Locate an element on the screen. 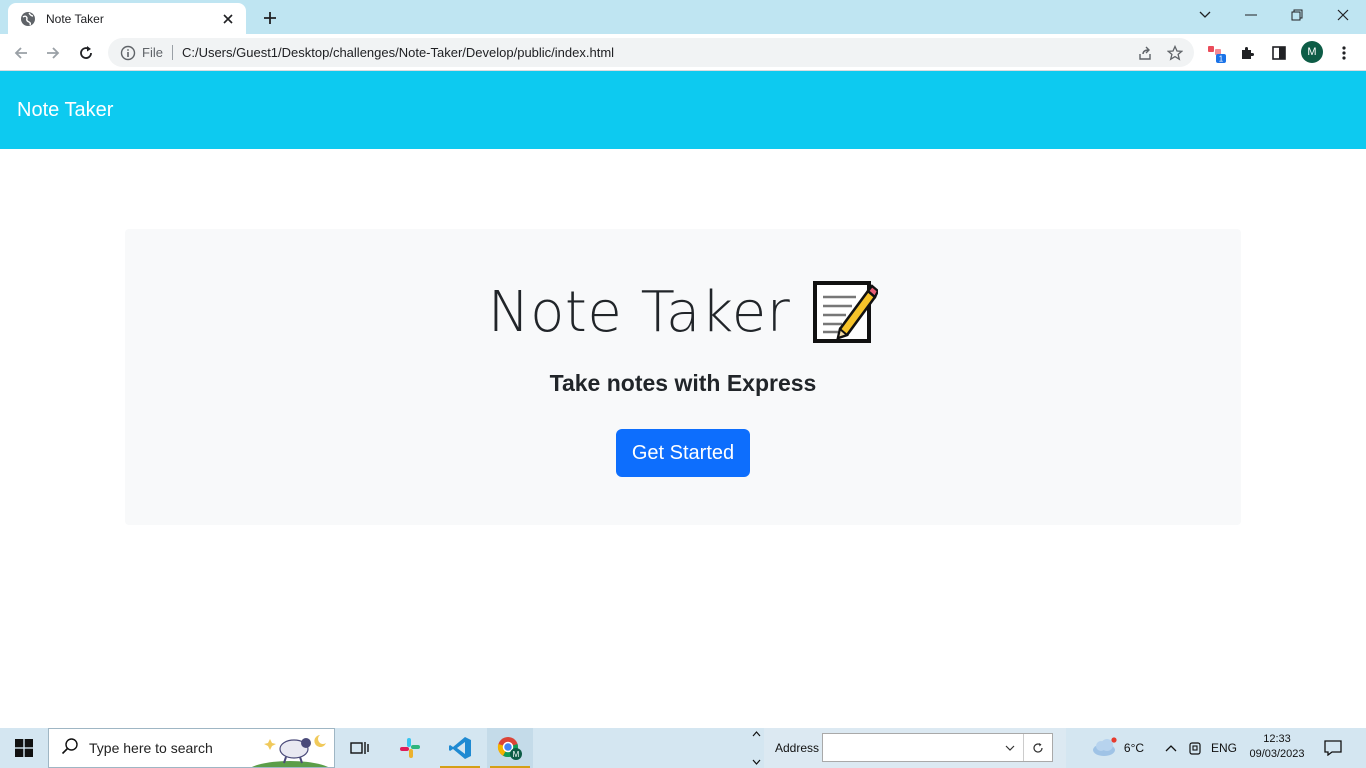 The image size is (1366, 768). browser-menu-icon is located at coordinates (1344, 53).